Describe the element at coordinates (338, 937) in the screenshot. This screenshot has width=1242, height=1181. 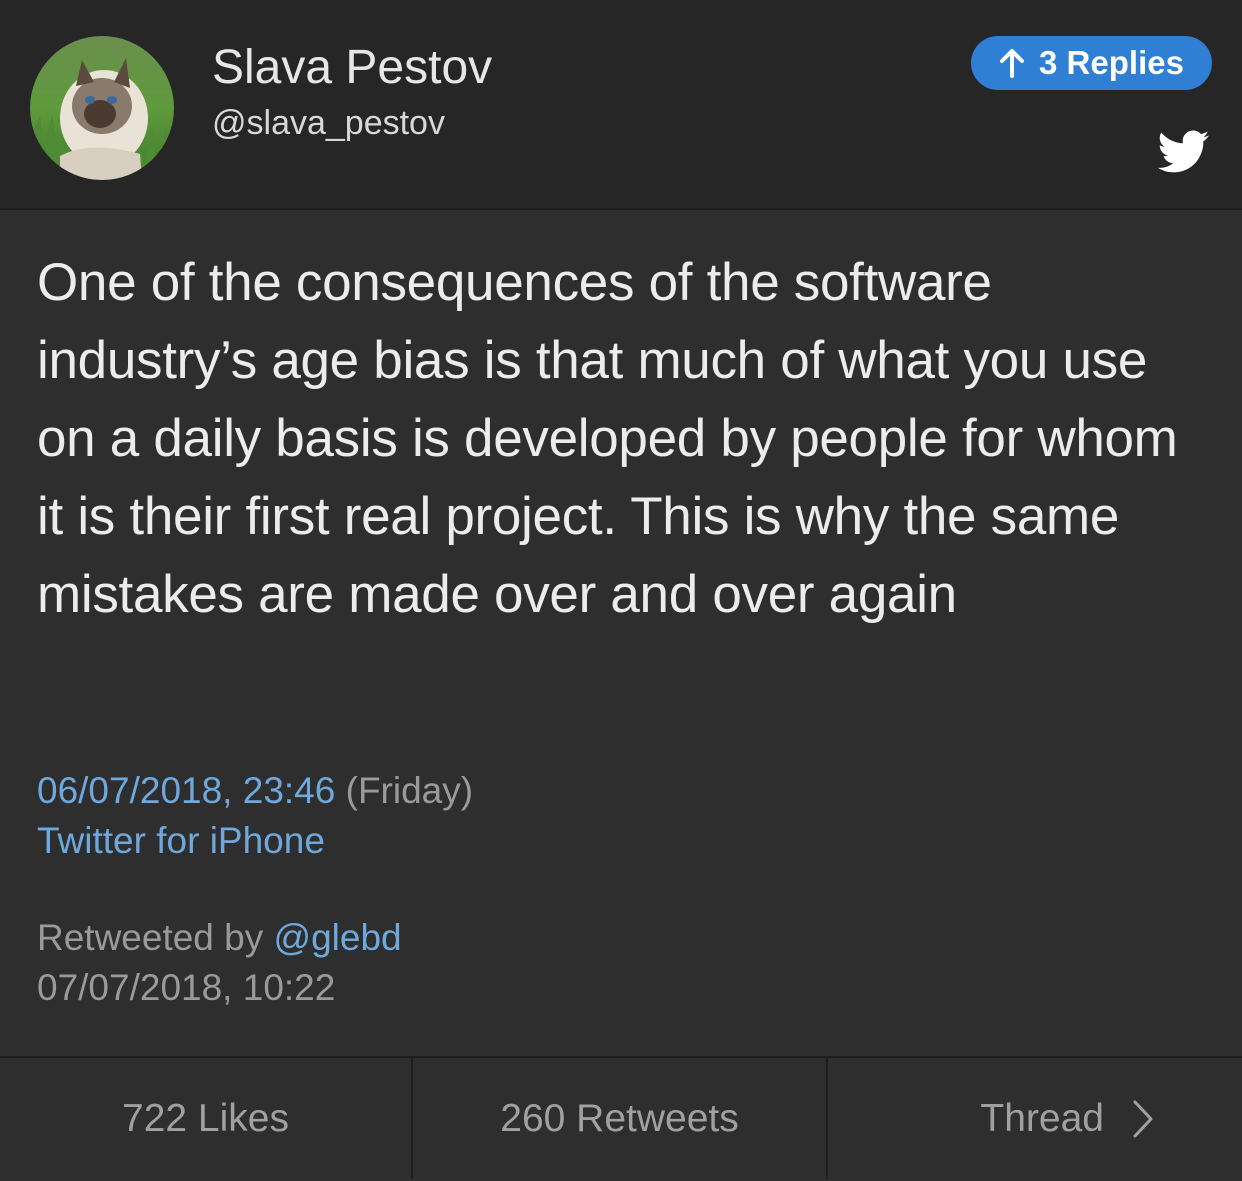
I see `retweeter-link: @glebd` at that location.